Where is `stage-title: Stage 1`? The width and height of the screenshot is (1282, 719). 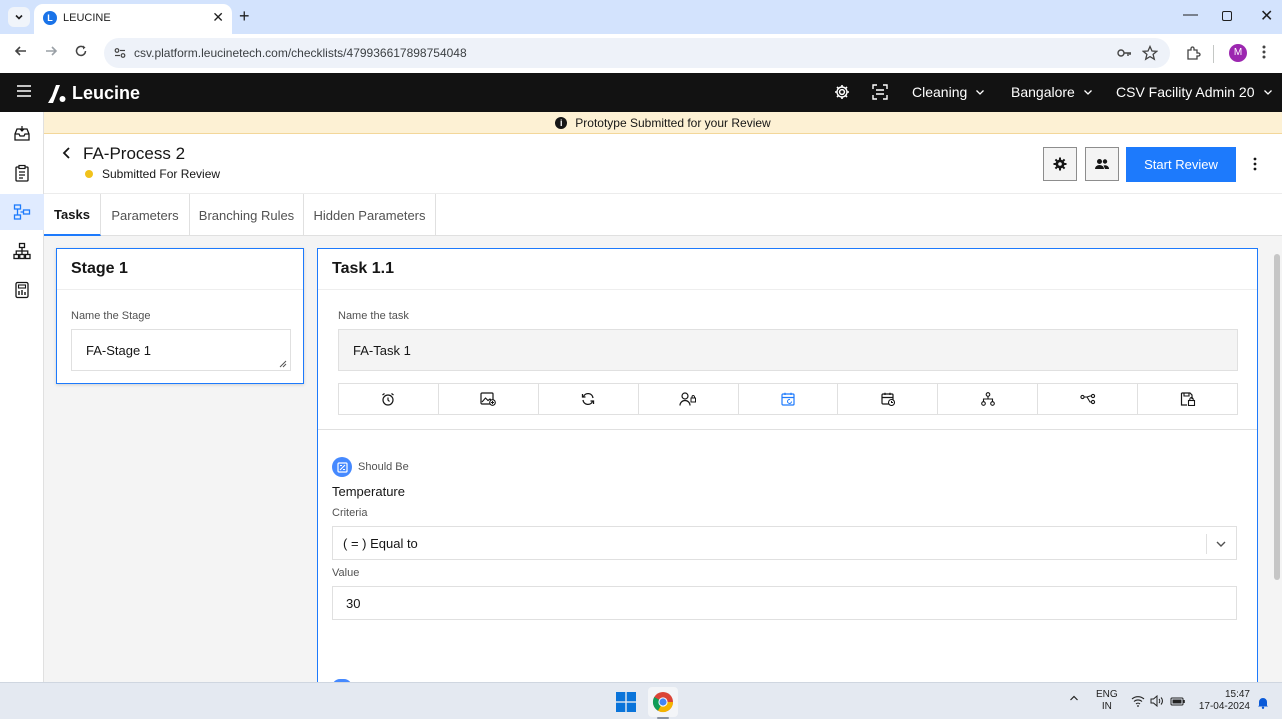
stage-title: Stage 1 is located at coordinates (99, 268).